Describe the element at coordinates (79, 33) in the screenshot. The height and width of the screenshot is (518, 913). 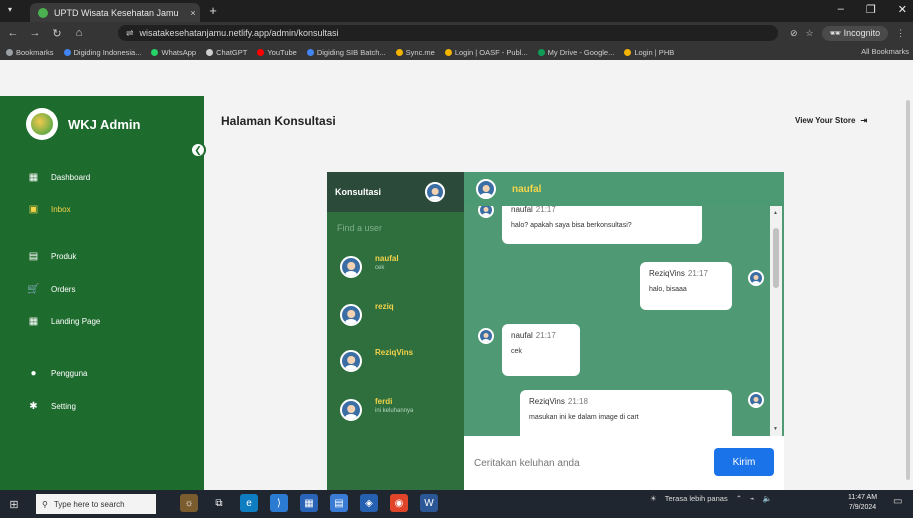
I see `home-icon: ⌂` at that location.